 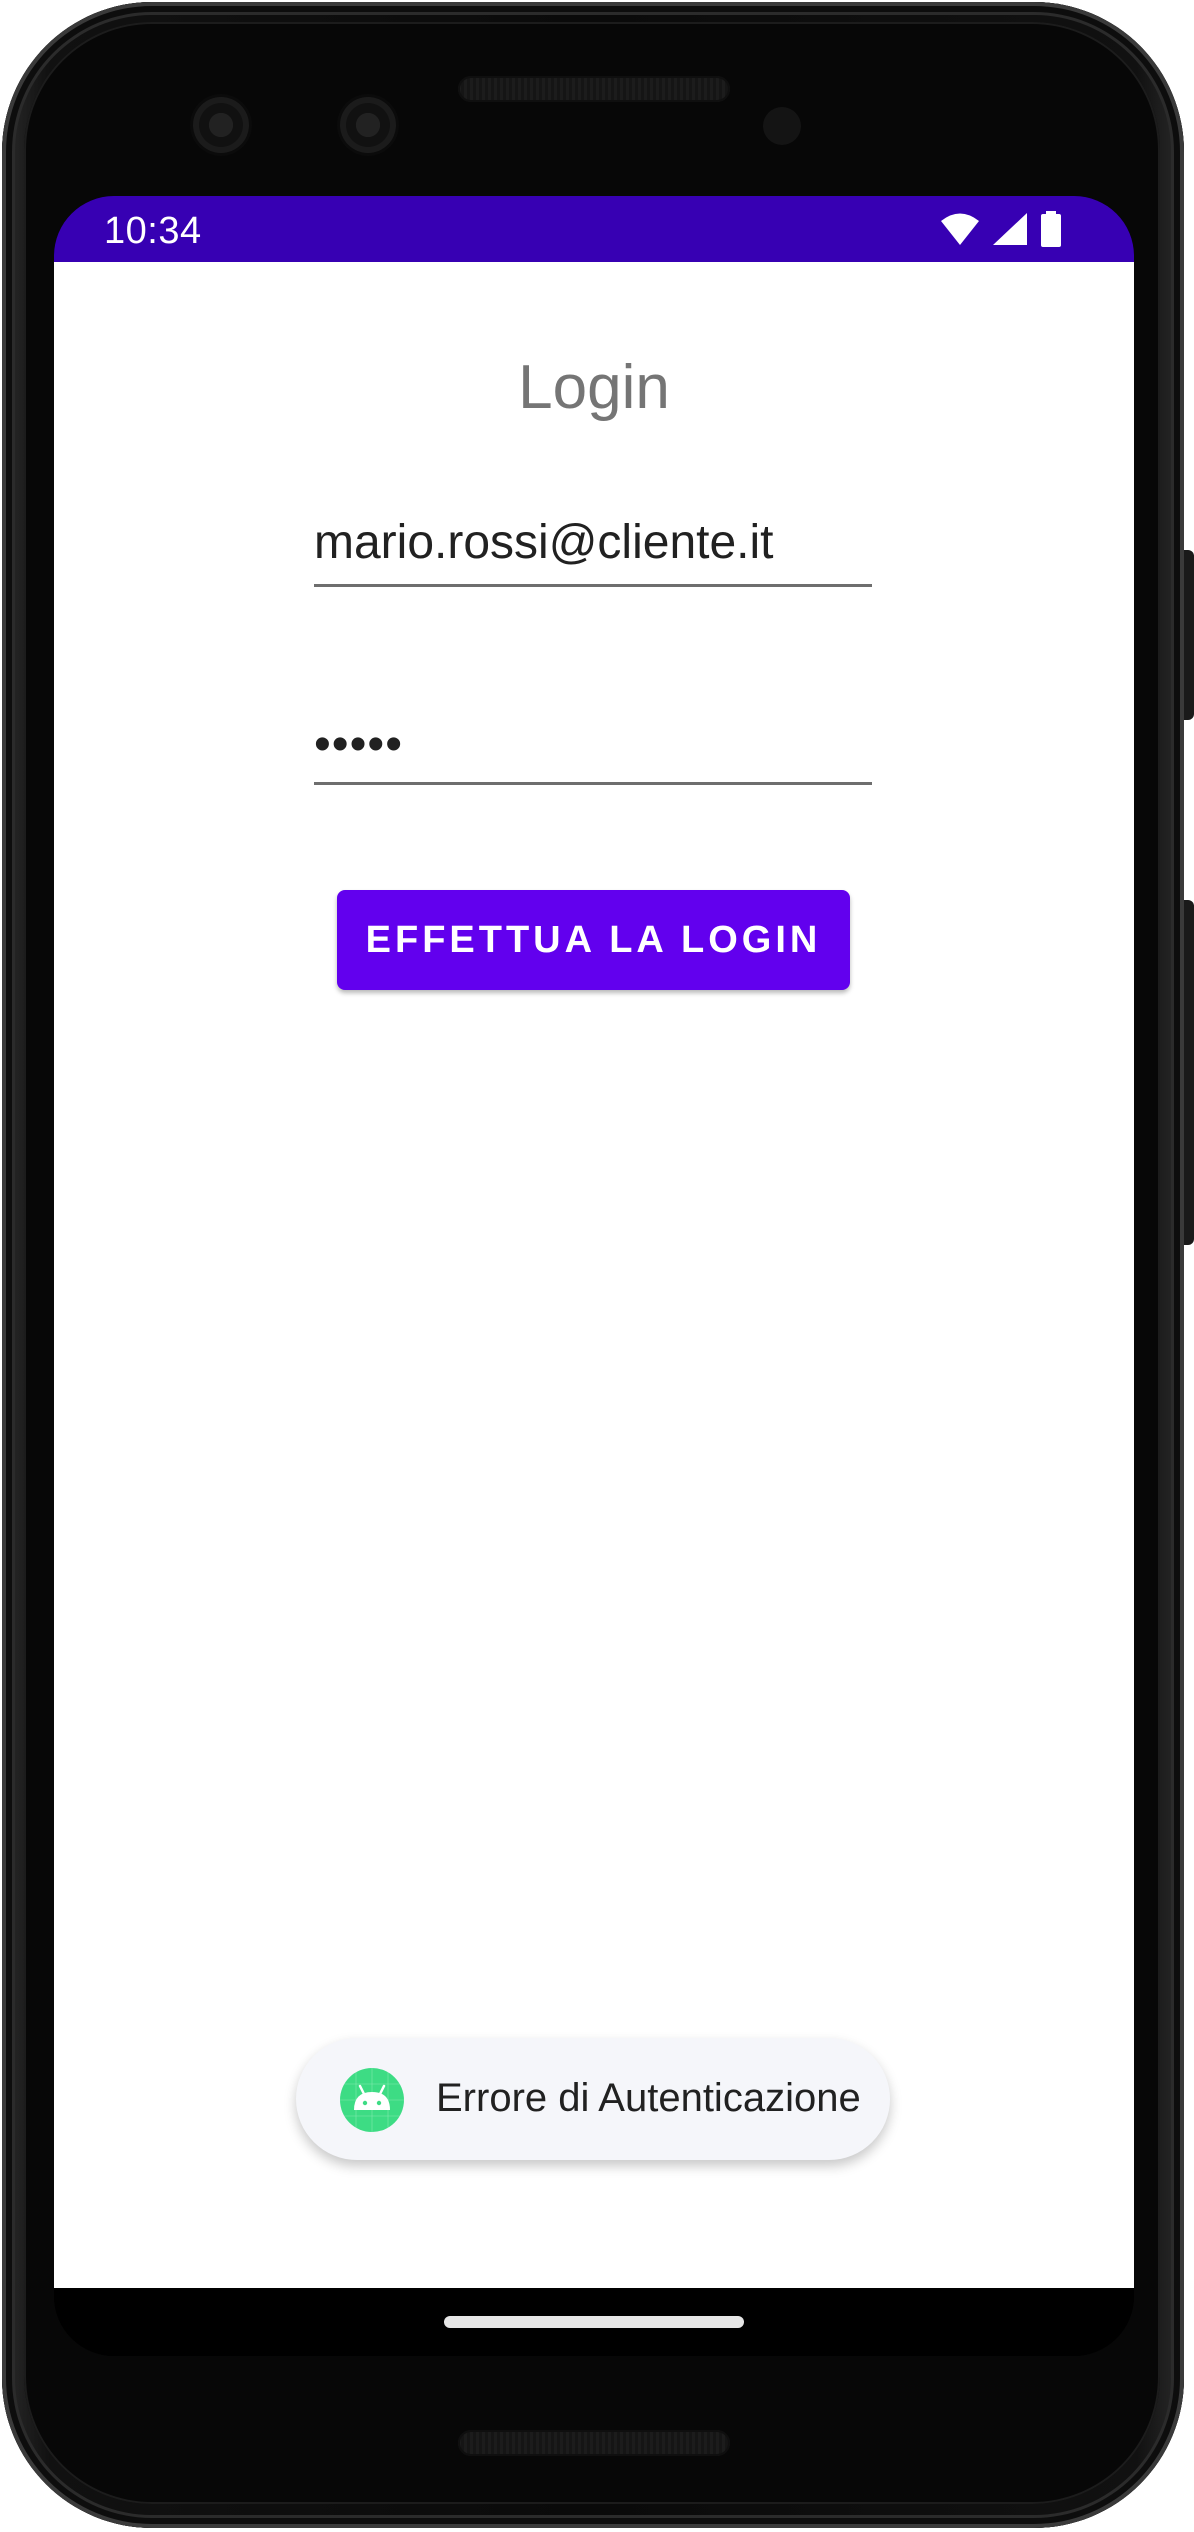 What do you see at coordinates (1051, 229) in the screenshot?
I see `battery-icon` at bounding box center [1051, 229].